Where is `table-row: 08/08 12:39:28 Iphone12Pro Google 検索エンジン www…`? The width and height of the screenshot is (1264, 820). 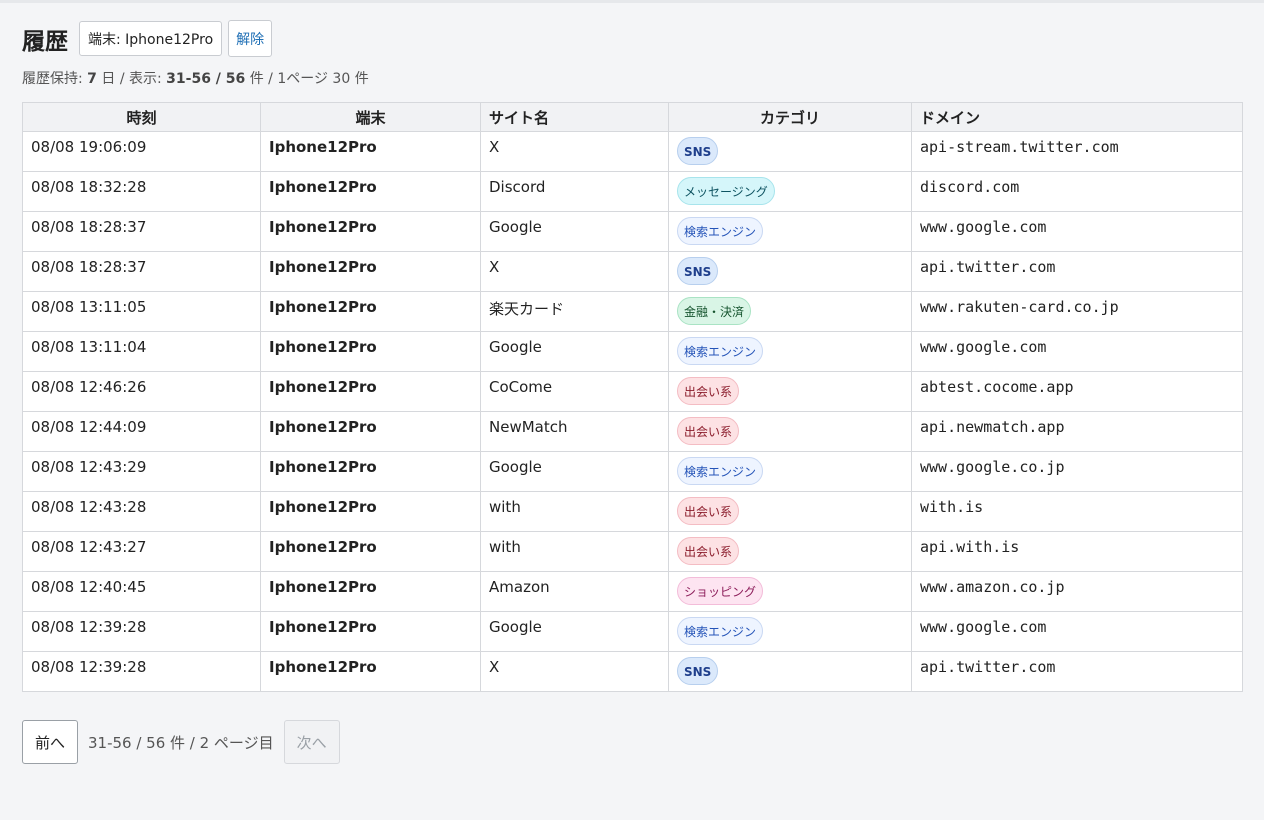 table-row: 08/08 12:39:28 Iphone12Pro Google 検索エンジン www… is located at coordinates (632, 631).